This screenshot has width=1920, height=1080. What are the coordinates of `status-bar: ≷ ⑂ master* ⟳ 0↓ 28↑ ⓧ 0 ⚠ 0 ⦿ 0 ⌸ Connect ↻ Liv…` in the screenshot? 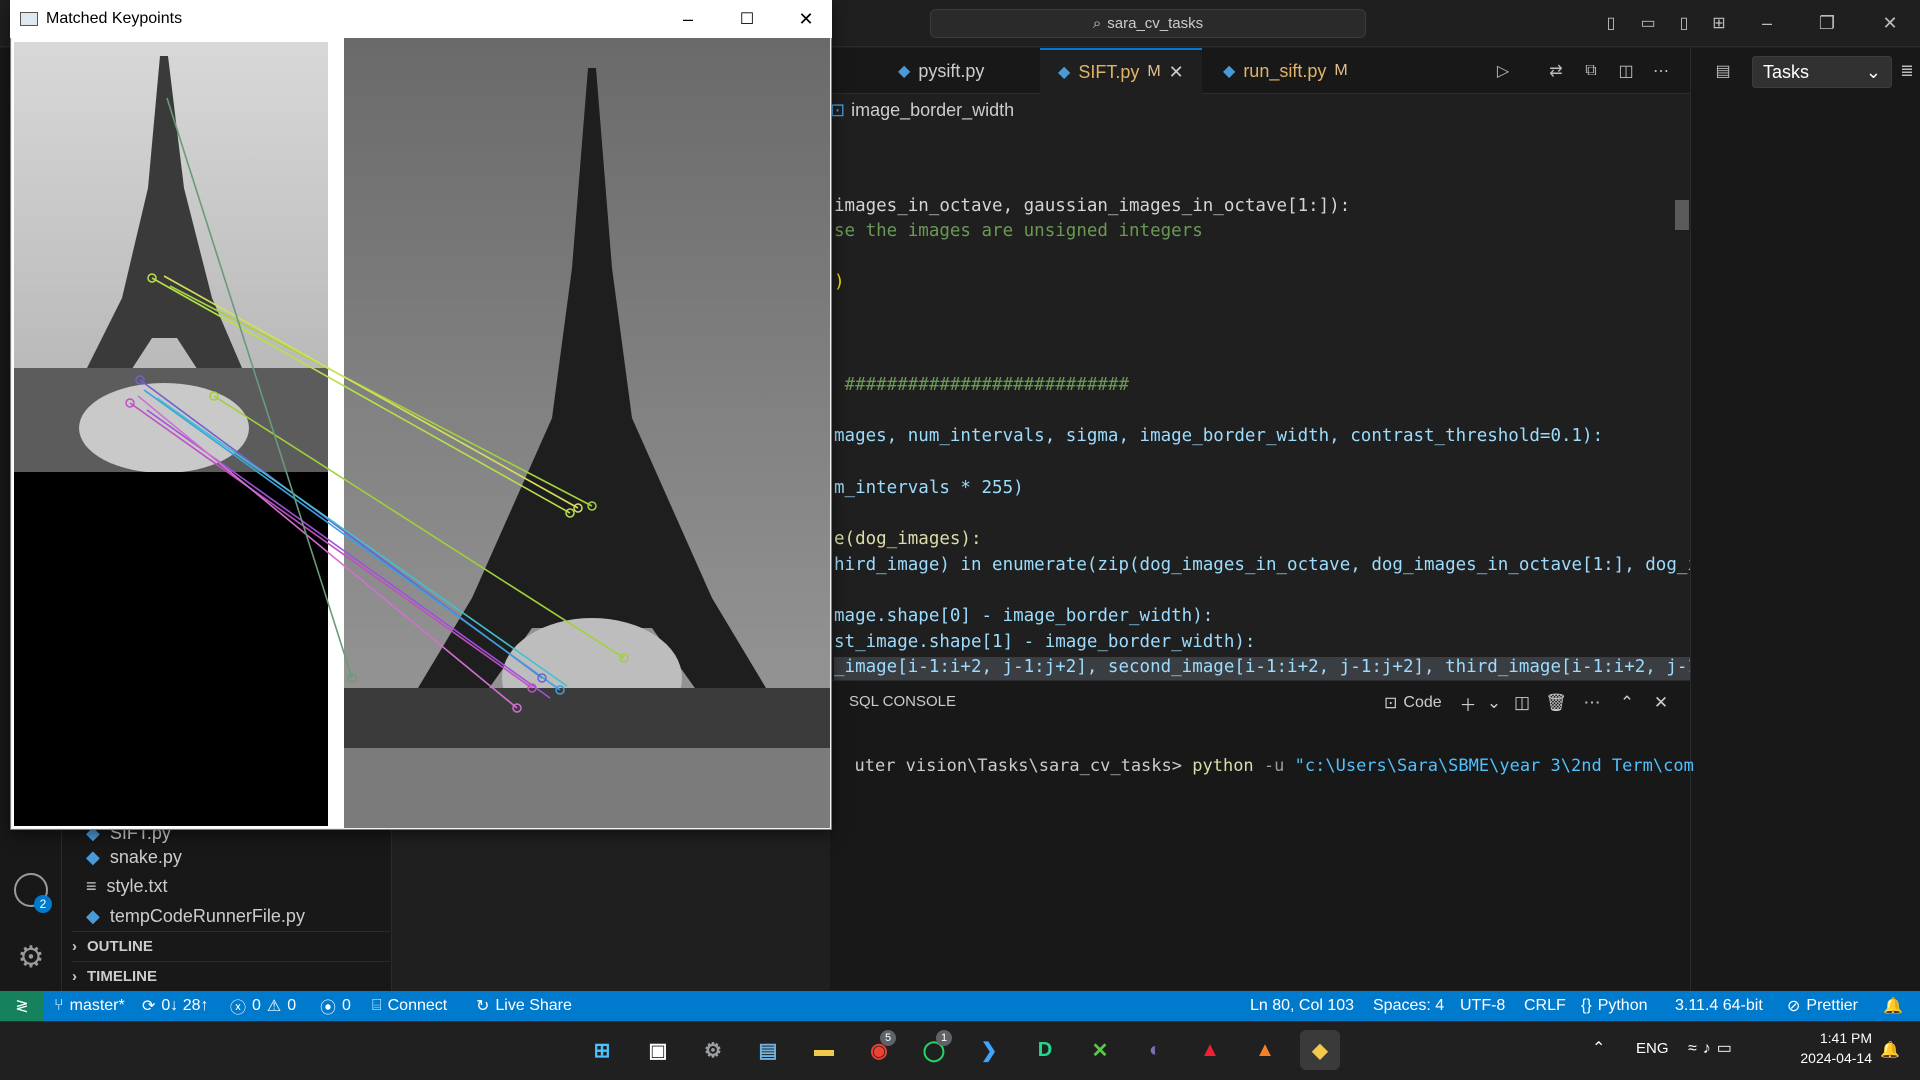 It's located at (960, 1006).